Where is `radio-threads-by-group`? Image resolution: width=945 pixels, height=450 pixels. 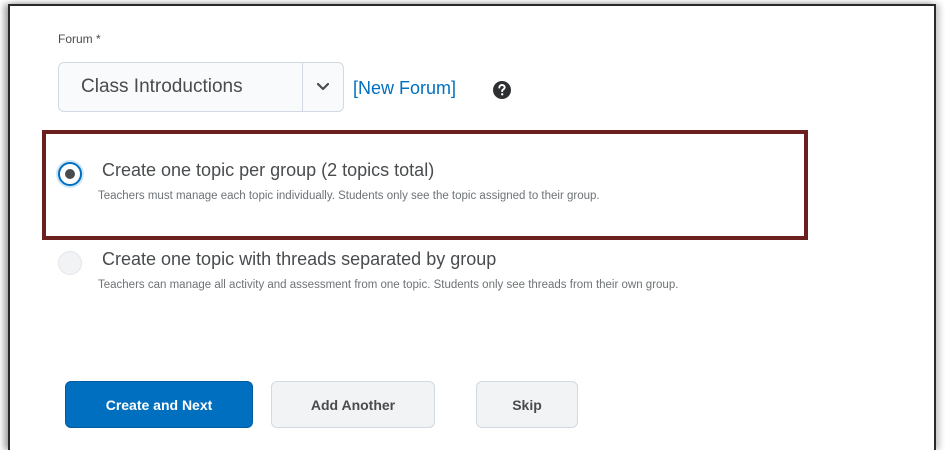
radio-threads-by-group is located at coordinates (70, 263).